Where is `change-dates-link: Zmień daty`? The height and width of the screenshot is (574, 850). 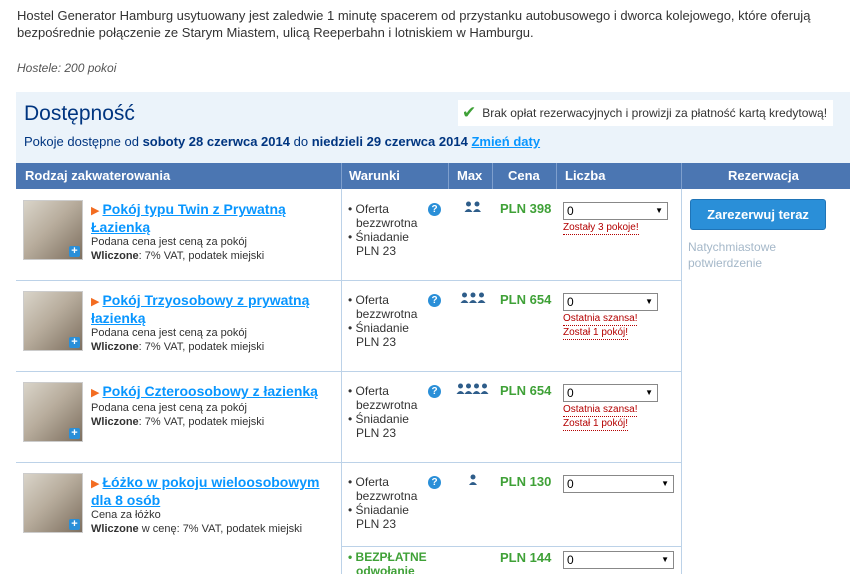 change-dates-link: Zmień daty is located at coordinates (505, 141).